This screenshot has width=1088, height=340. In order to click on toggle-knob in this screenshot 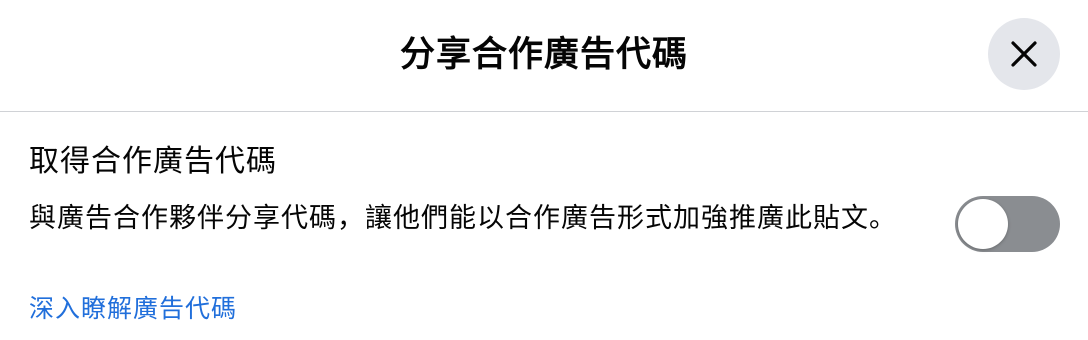, I will do `click(983, 224)`.